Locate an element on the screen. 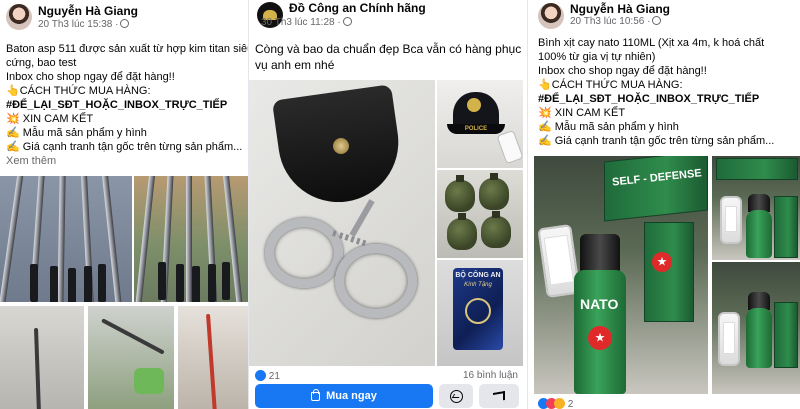 The image size is (800, 409). post-line: 100% từ gia vị tự nhiên) is located at coordinates (597, 57).